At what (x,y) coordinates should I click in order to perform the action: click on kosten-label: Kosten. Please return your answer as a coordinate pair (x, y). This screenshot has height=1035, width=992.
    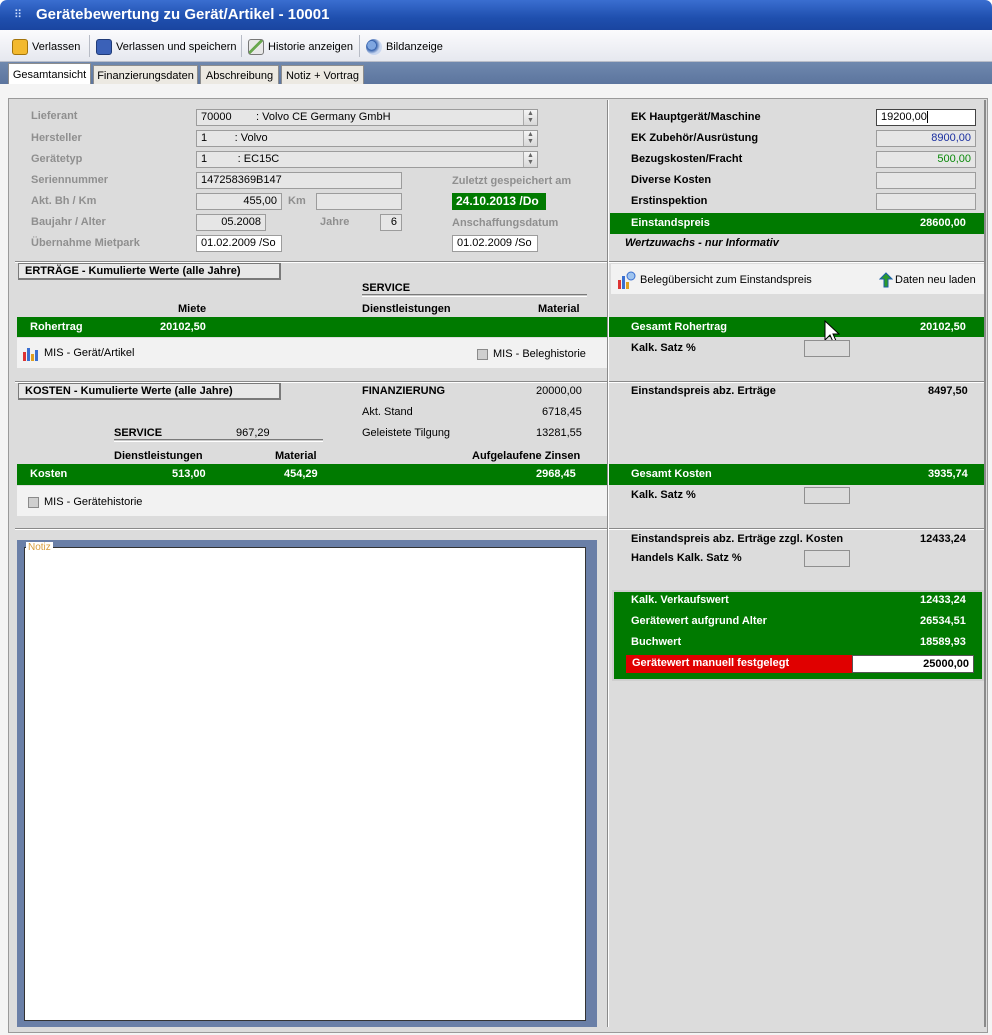
    Looking at the image, I should click on (49, 474).